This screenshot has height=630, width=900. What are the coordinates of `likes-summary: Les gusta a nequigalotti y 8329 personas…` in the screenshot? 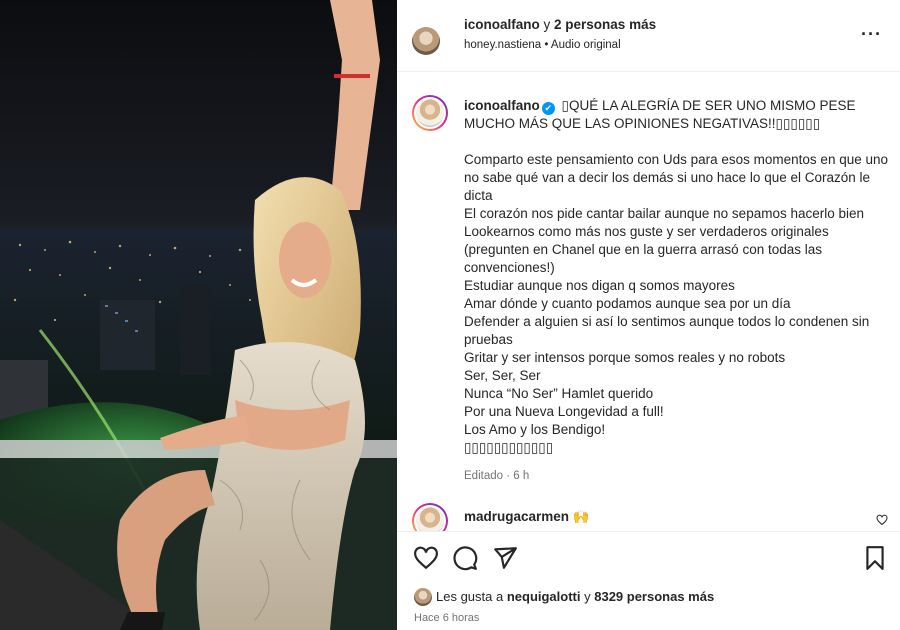 It's located at (564, 597).